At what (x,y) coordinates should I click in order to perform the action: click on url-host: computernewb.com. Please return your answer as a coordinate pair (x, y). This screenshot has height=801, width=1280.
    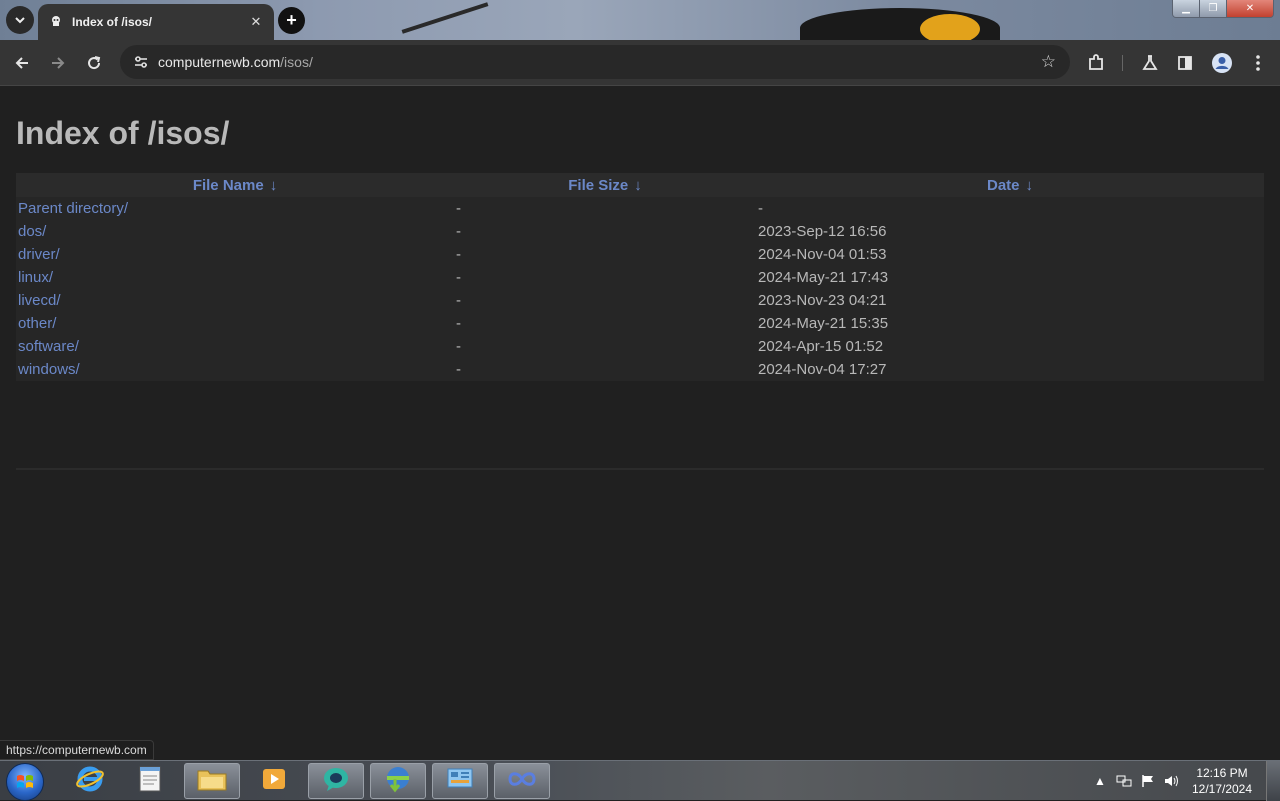
    Looking at the image, I should click on (219, 62).